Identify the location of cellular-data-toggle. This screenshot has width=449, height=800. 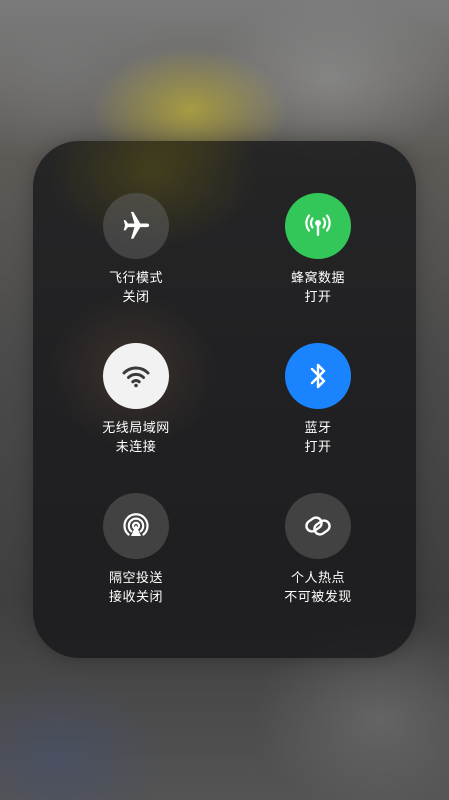
(318, 226).